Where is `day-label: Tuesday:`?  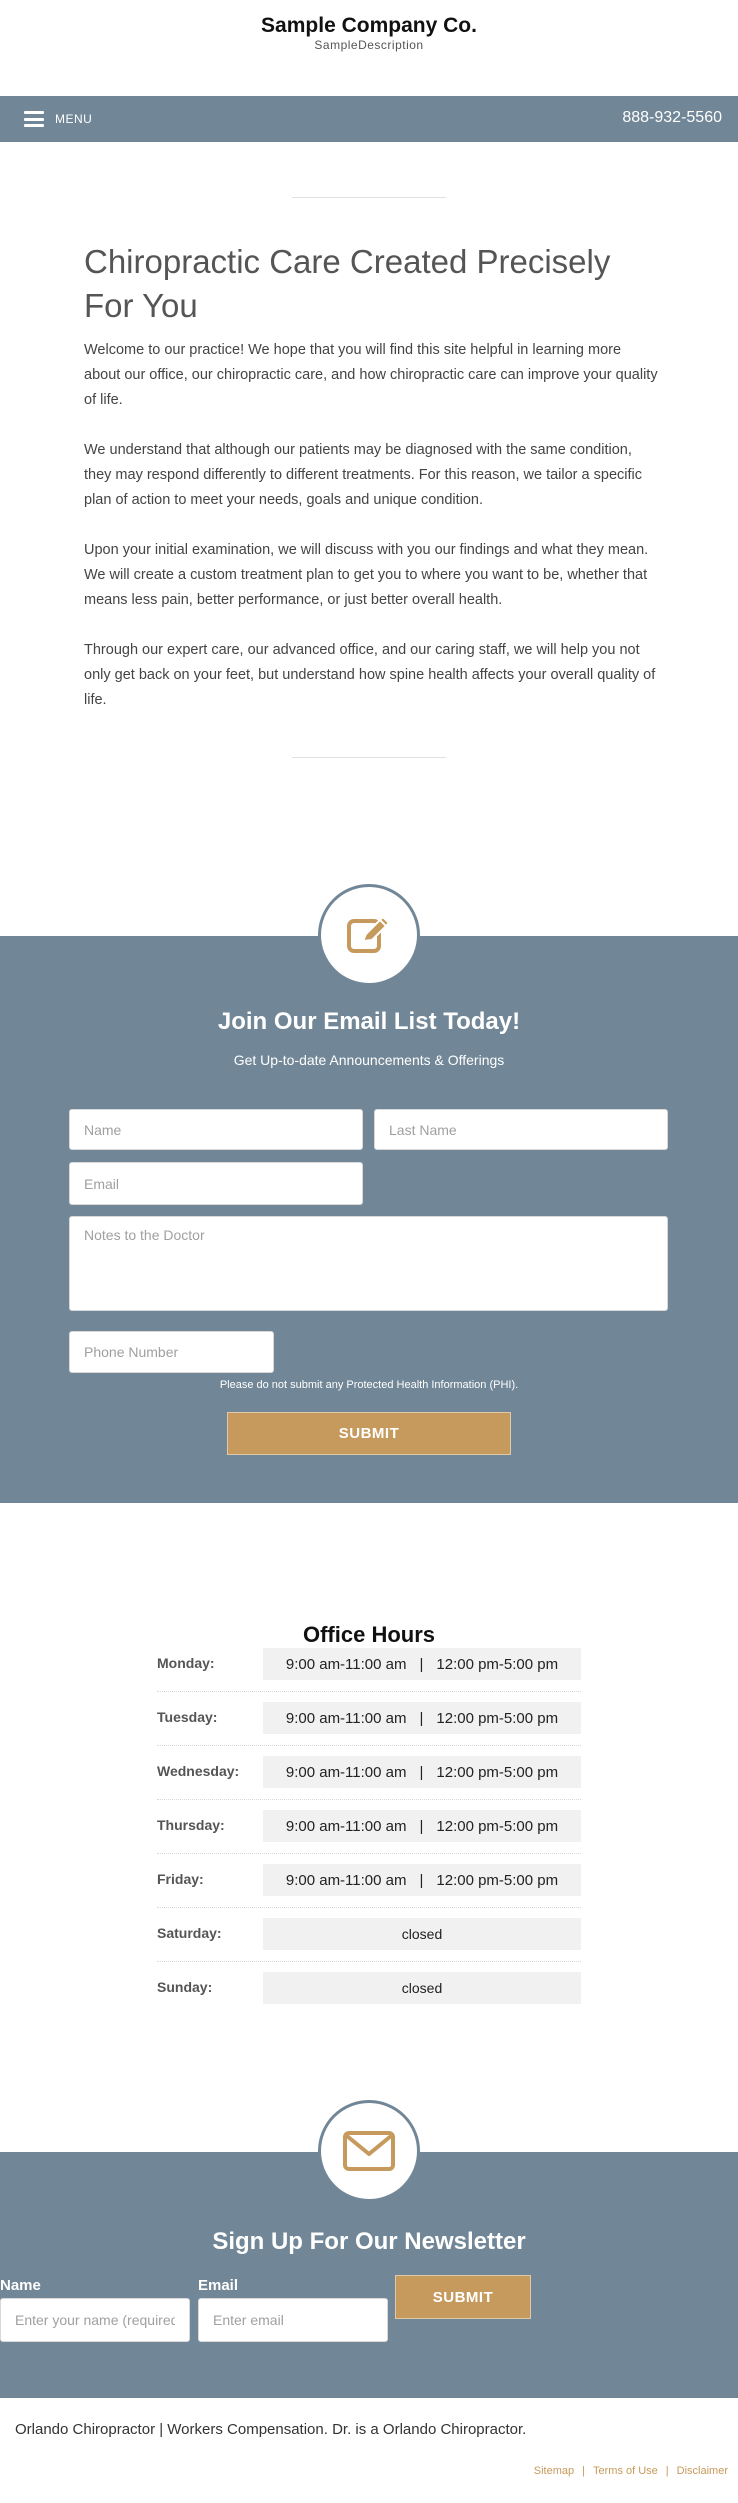 day-label: Tuesday: is located at coordinates (187, 1717).